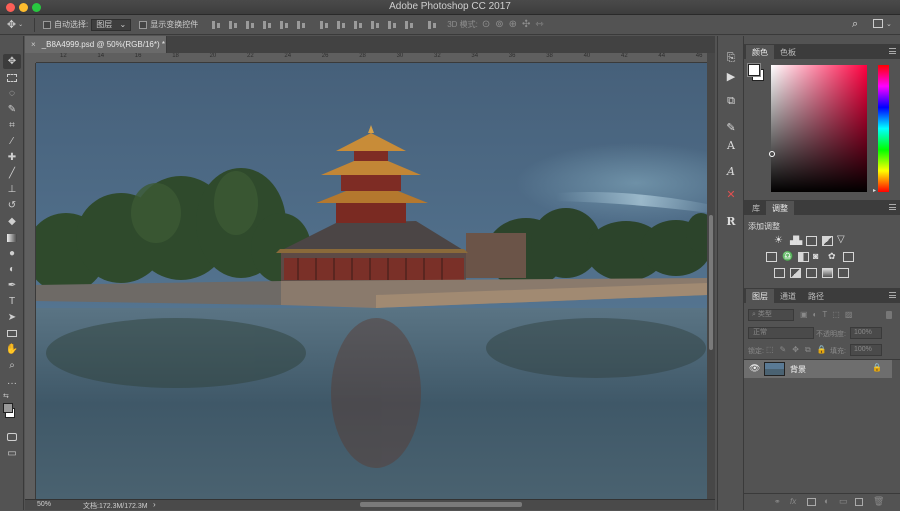 The image size is (900, 511). Describe the element at coordinates (233, 25) in the screenshot. I see `align-vcenter-icon` at that location.